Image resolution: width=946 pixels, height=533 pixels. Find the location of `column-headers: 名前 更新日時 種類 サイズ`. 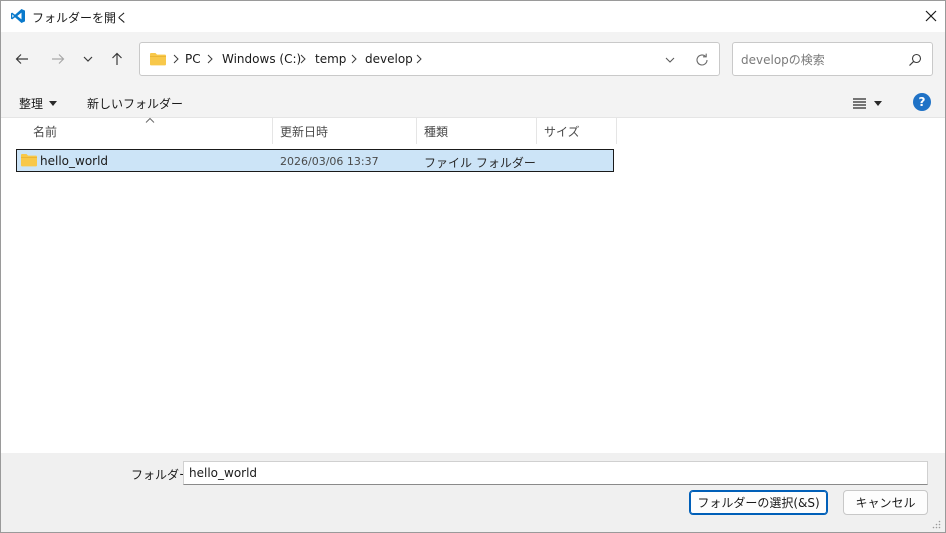

column-headers: 名前 更新日時 種類 サイズ is located at coordinates (473, 130).